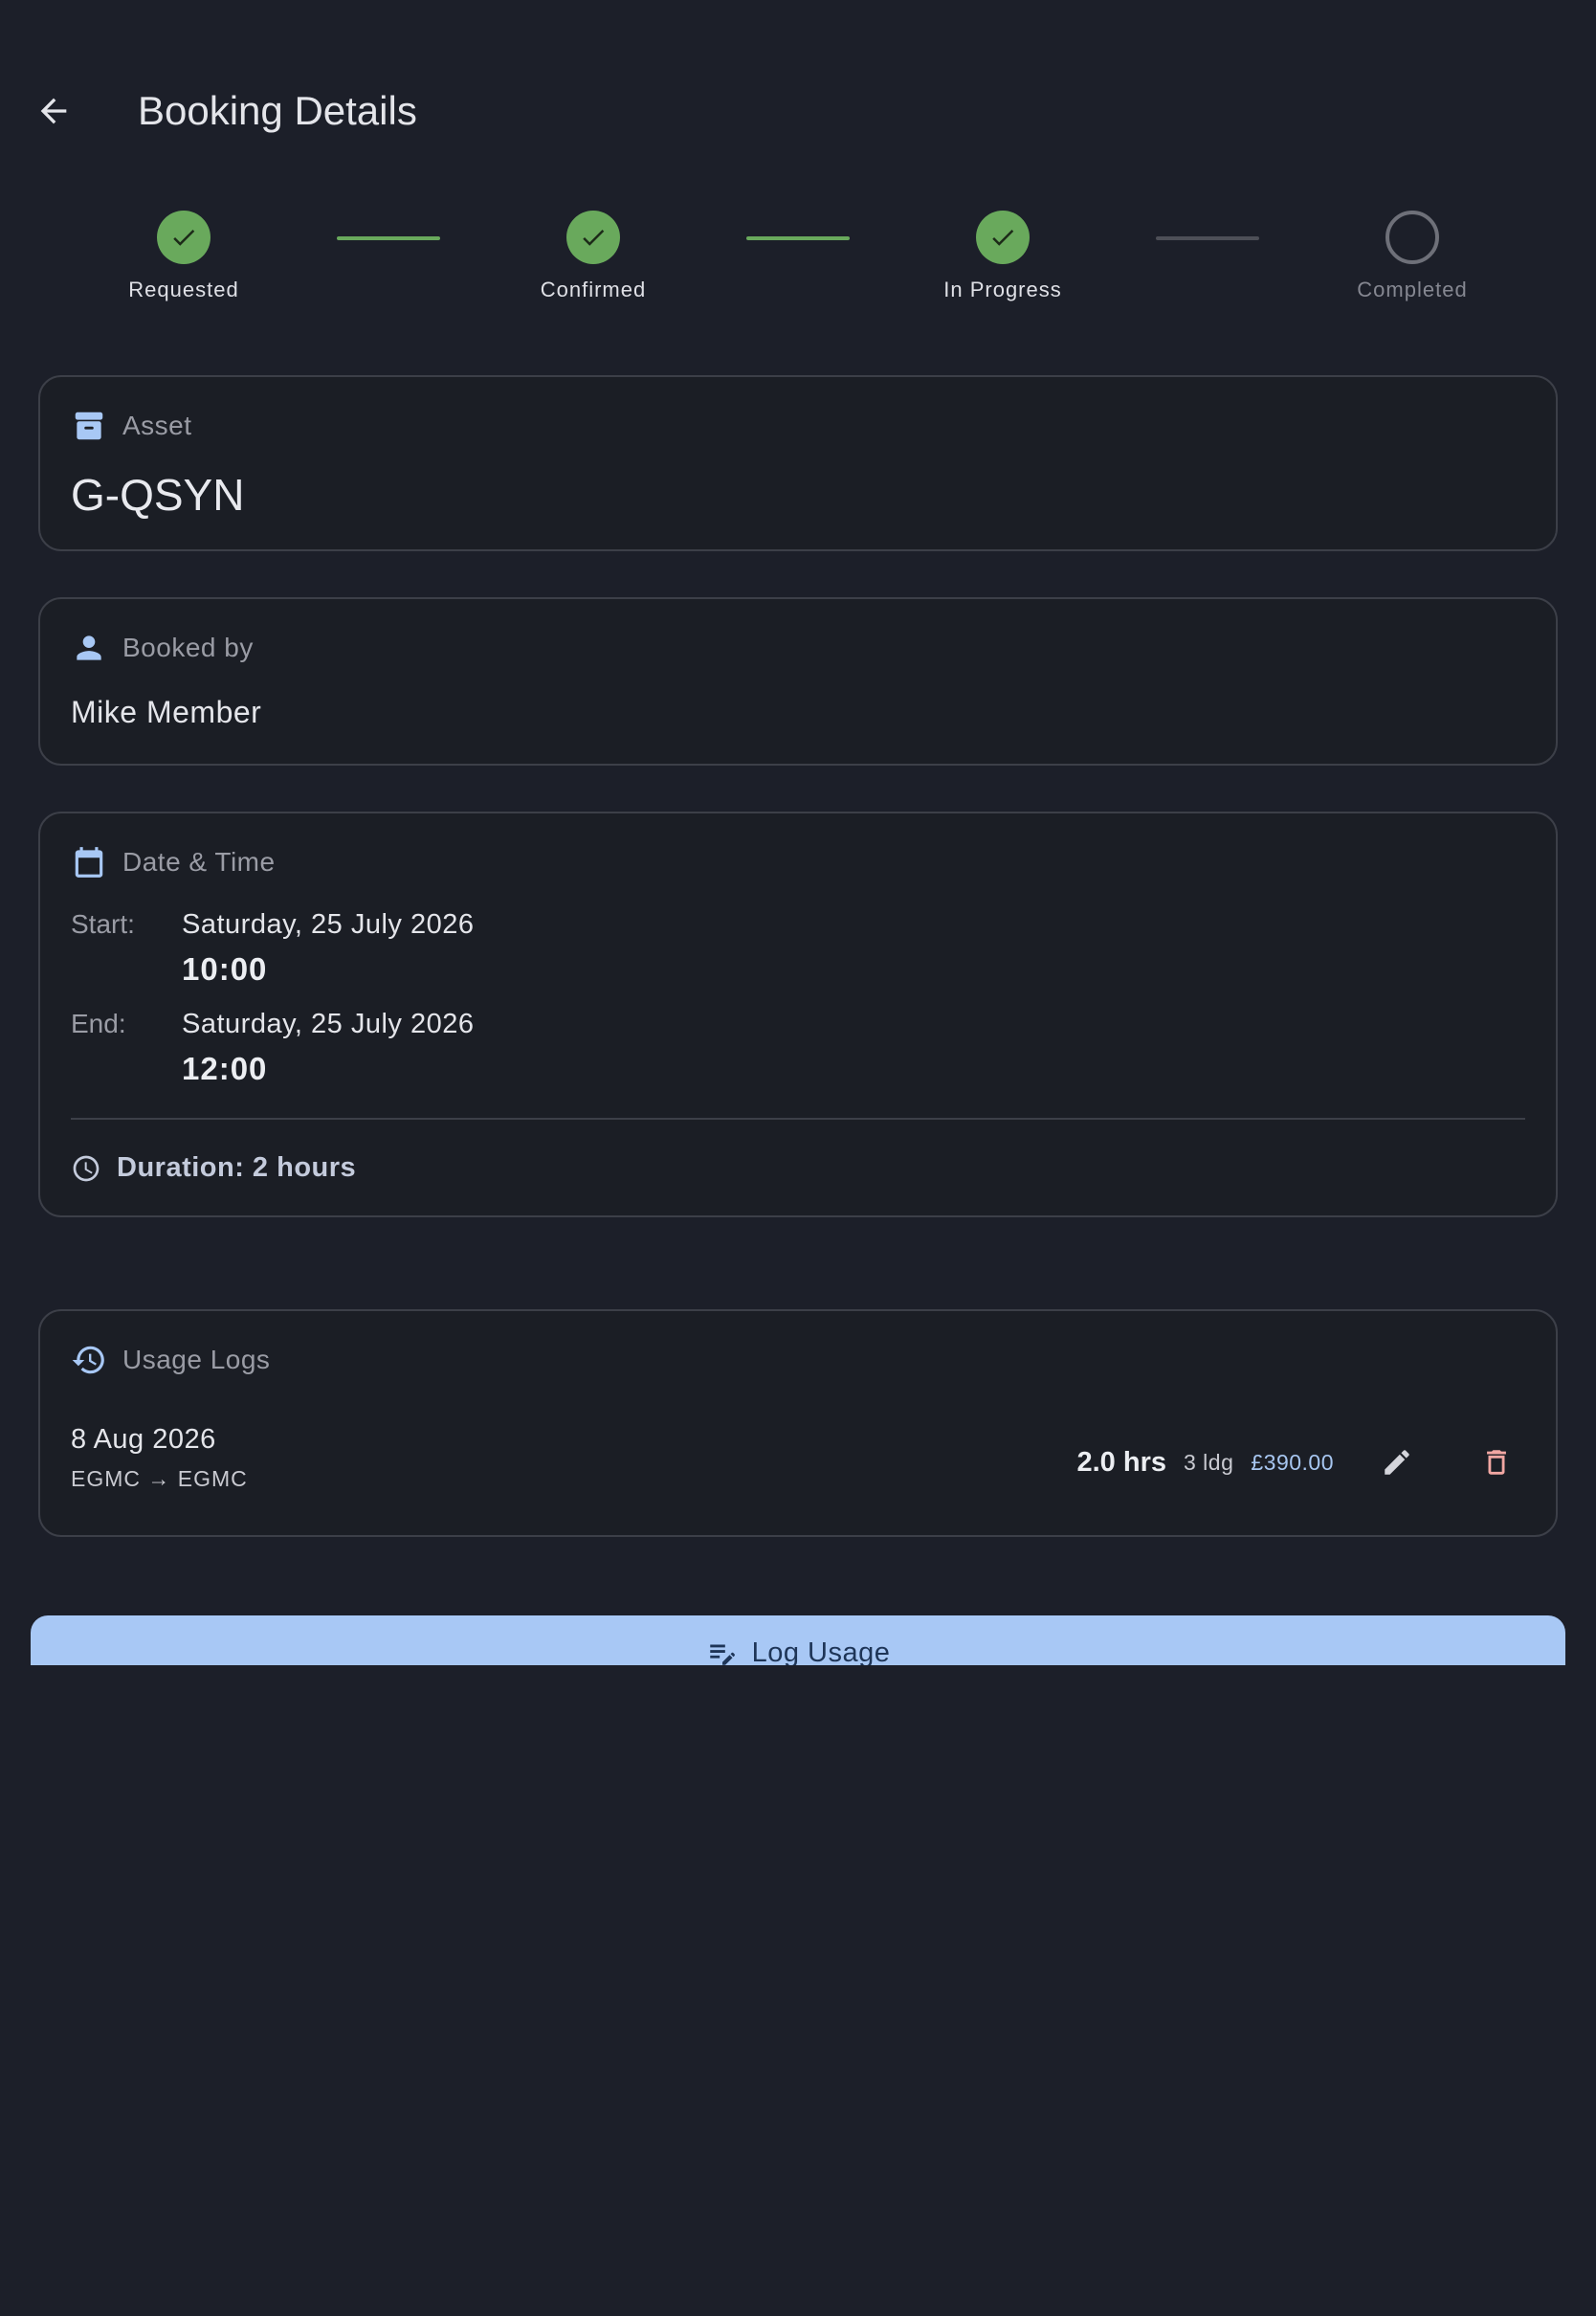 Image resolution: width=1596 pixels, height=2316 pixels. I want to click on card-header: Usage Logs, so click(171, 1360).